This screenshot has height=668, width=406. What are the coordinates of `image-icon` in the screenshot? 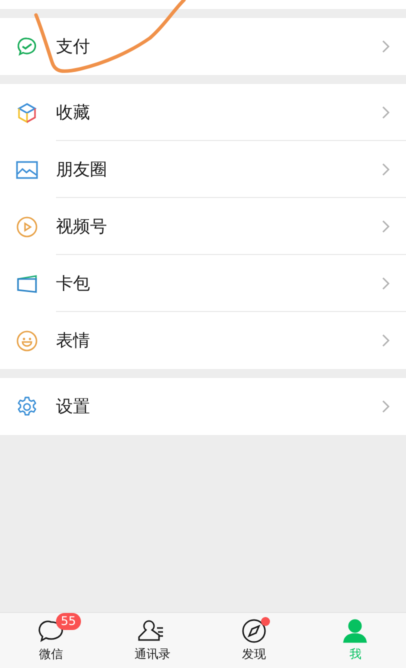 It's located at (27, 170).